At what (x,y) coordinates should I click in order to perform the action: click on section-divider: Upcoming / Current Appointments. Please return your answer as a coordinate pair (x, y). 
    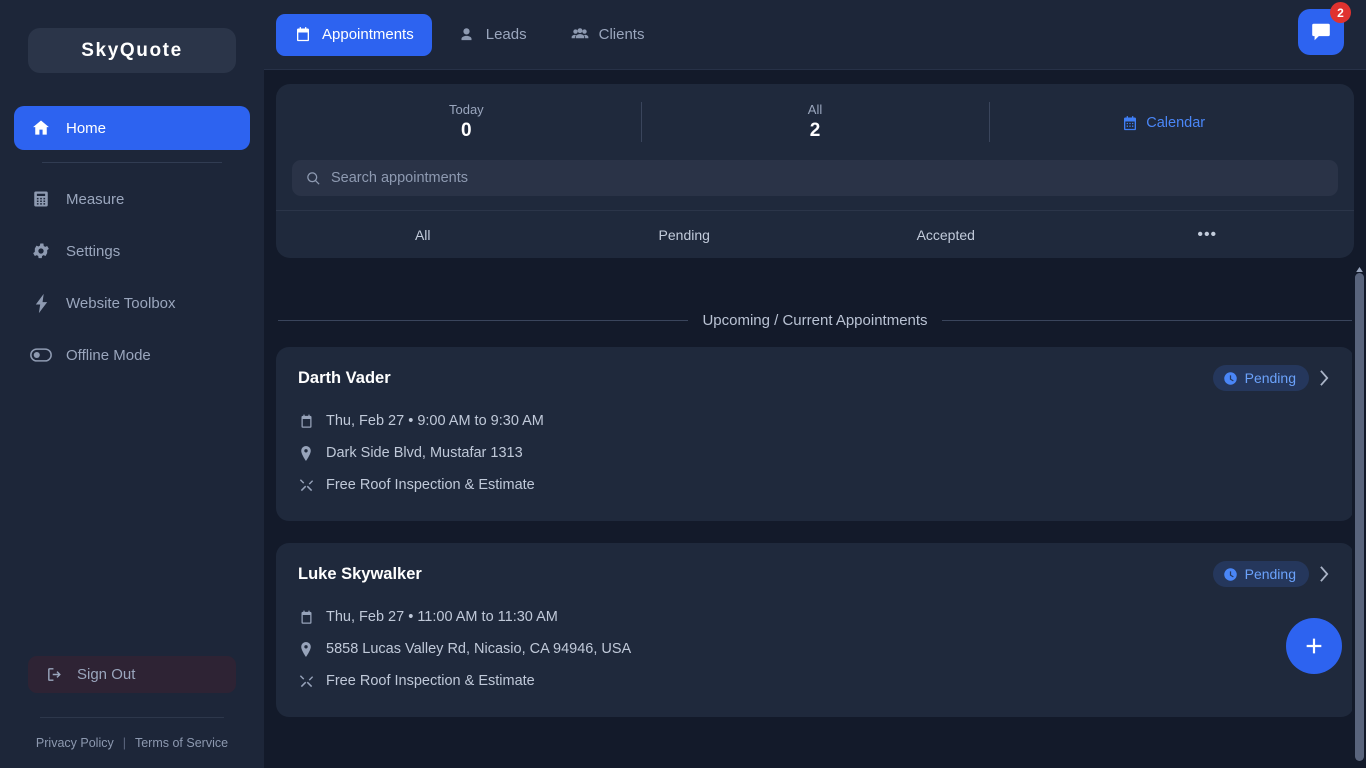
    Looking at the image, I should click on (815, 320).